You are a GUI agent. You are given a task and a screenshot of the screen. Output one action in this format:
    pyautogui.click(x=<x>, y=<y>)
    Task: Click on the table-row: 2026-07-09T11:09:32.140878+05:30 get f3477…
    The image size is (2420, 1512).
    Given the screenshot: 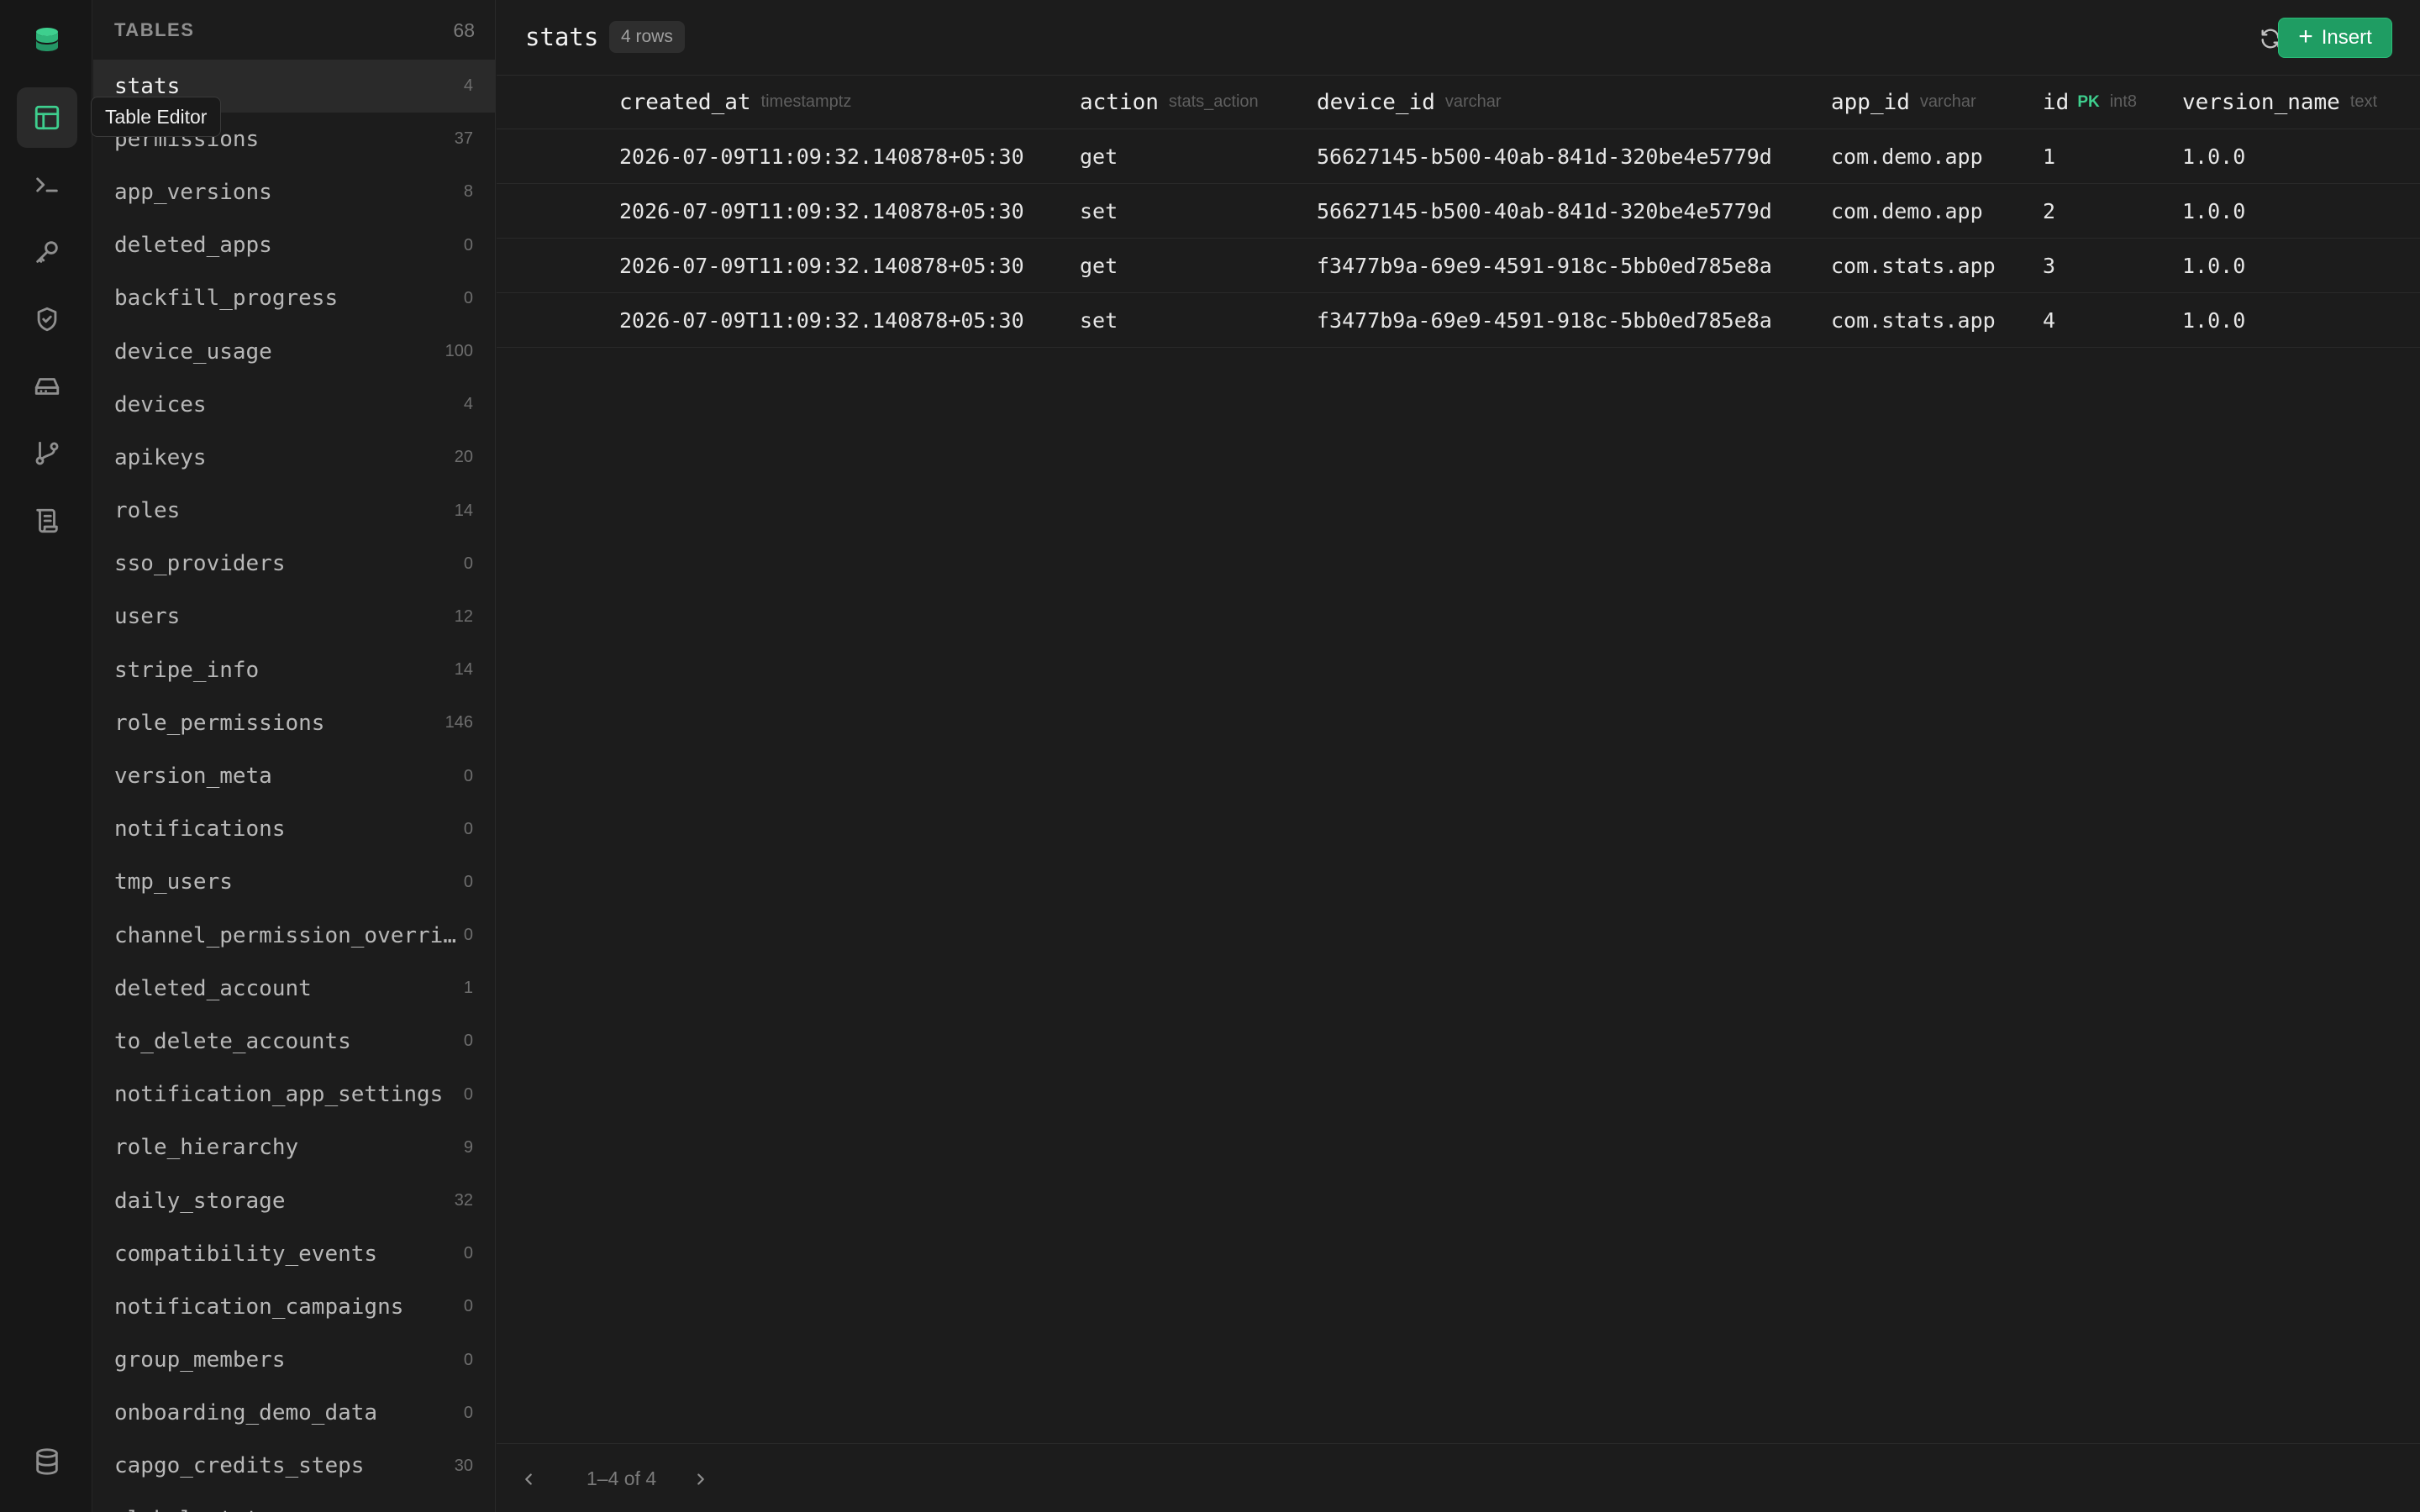 What is the action you would take?
    pyautogui.click(x=1458, y=266)
    